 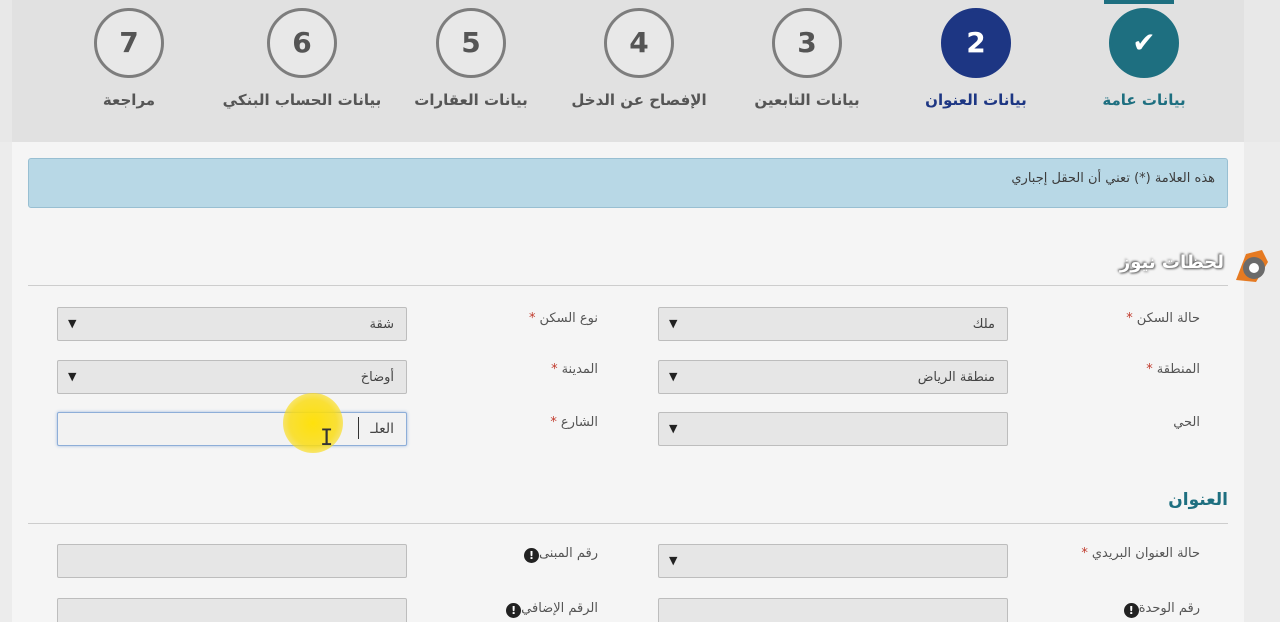 I want to click on postal-address-status-select: ▼, so click(x=833, y=561).